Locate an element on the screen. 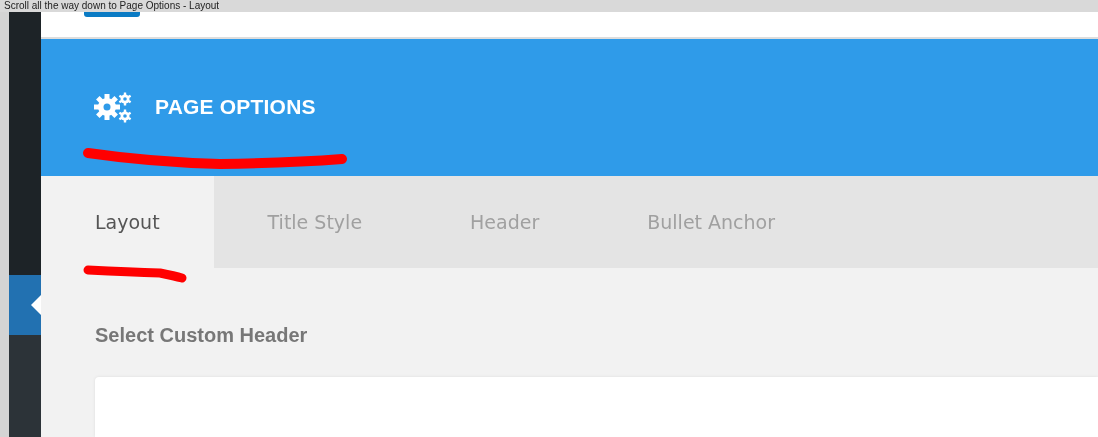  pointer-icon is located at coordinates (36, 305).